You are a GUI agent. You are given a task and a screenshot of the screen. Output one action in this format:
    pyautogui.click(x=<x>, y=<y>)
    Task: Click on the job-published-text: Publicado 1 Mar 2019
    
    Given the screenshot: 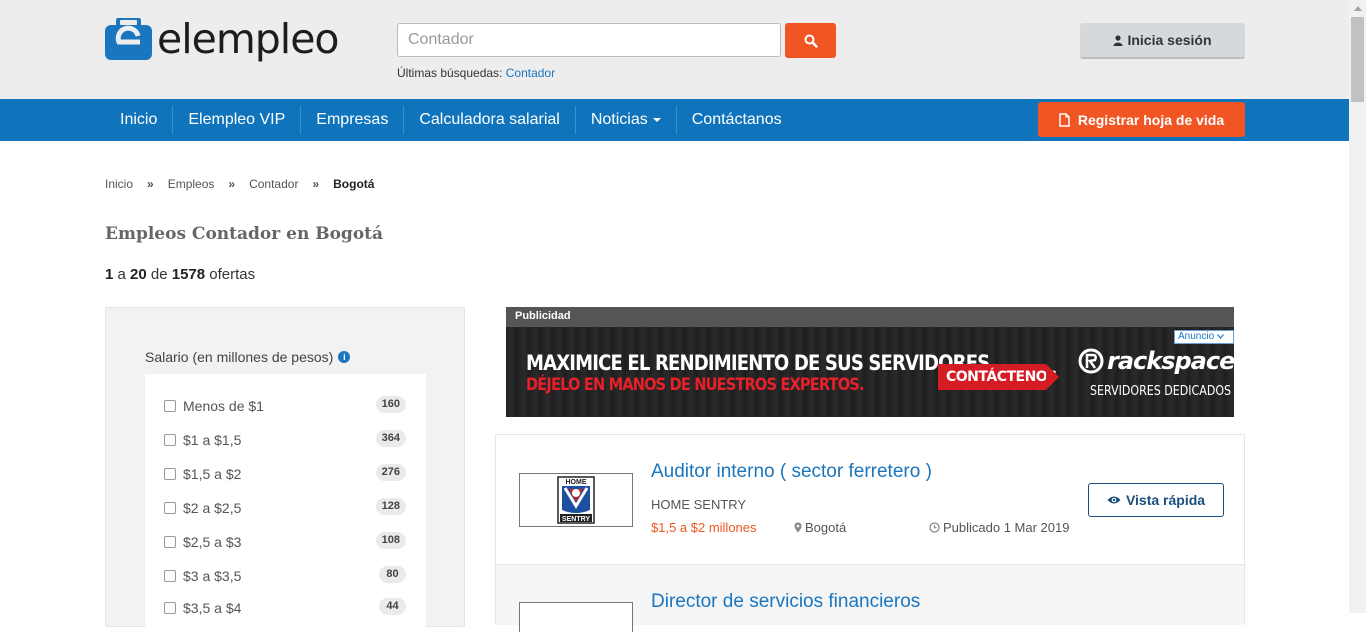 What is the action you would take?
    pyautogui.click(x=1006, y=527)
    